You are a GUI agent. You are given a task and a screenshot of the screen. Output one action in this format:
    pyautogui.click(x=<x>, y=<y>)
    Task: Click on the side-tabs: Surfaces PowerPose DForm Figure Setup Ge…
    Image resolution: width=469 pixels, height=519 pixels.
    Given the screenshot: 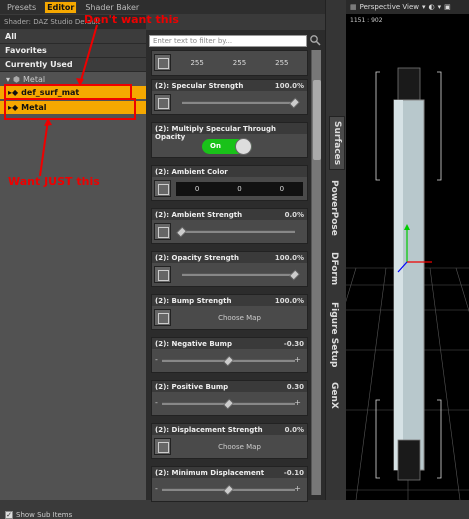 What is the action you would take?
    pyautogui.click(x=335, y=250)
    